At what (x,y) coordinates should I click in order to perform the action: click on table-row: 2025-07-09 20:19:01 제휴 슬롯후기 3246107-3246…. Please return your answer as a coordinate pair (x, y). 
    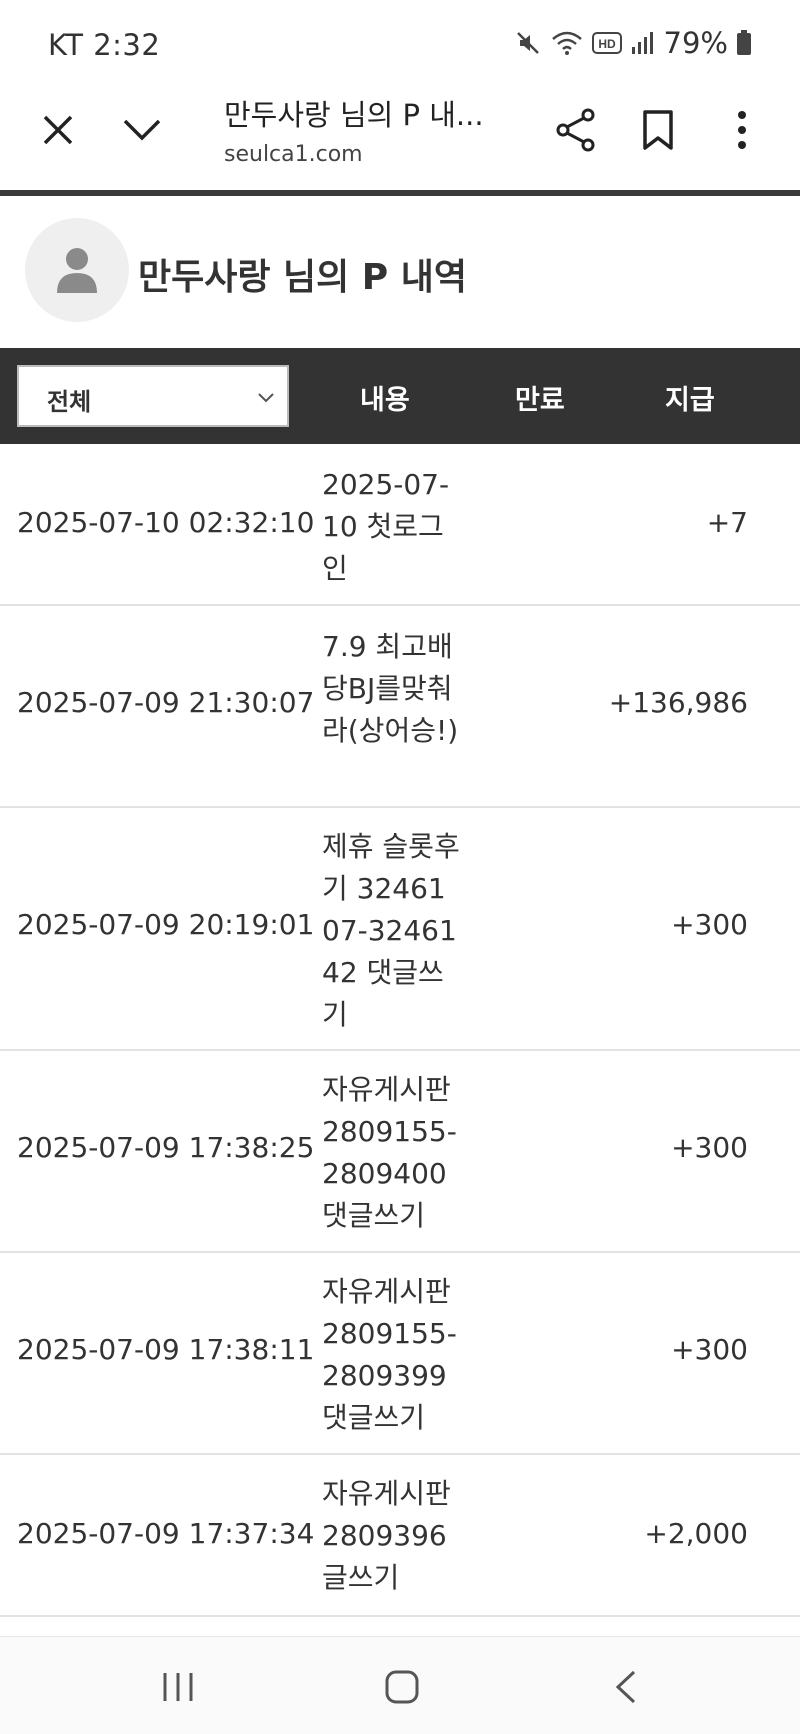
    Looking at the image, I should click on (400, 929).